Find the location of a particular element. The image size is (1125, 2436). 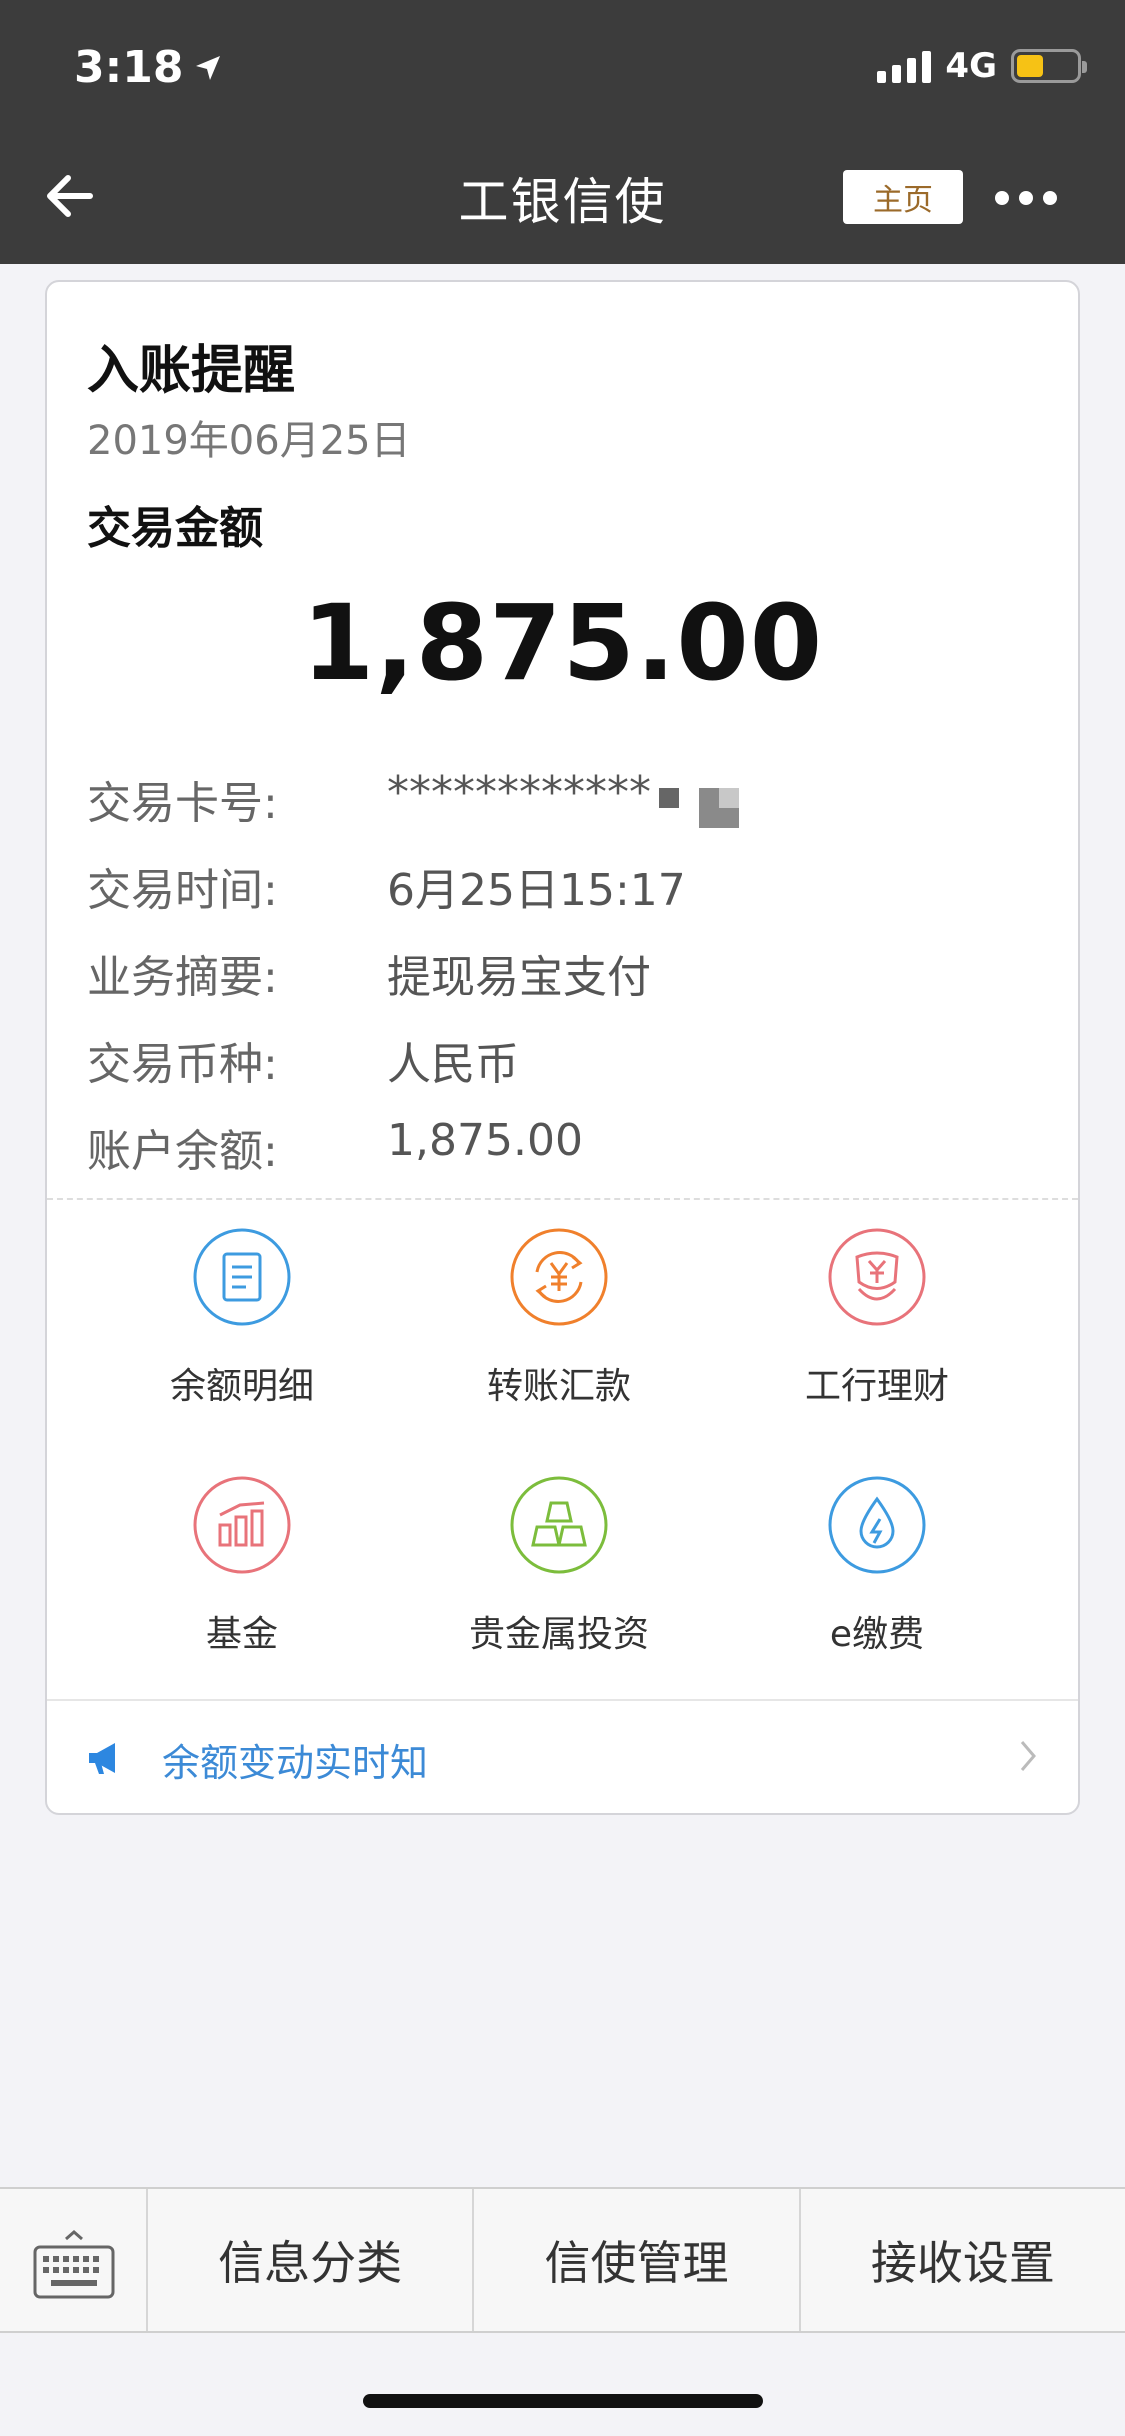

drop-bolt-icon is located at coordinates (877, 1525).